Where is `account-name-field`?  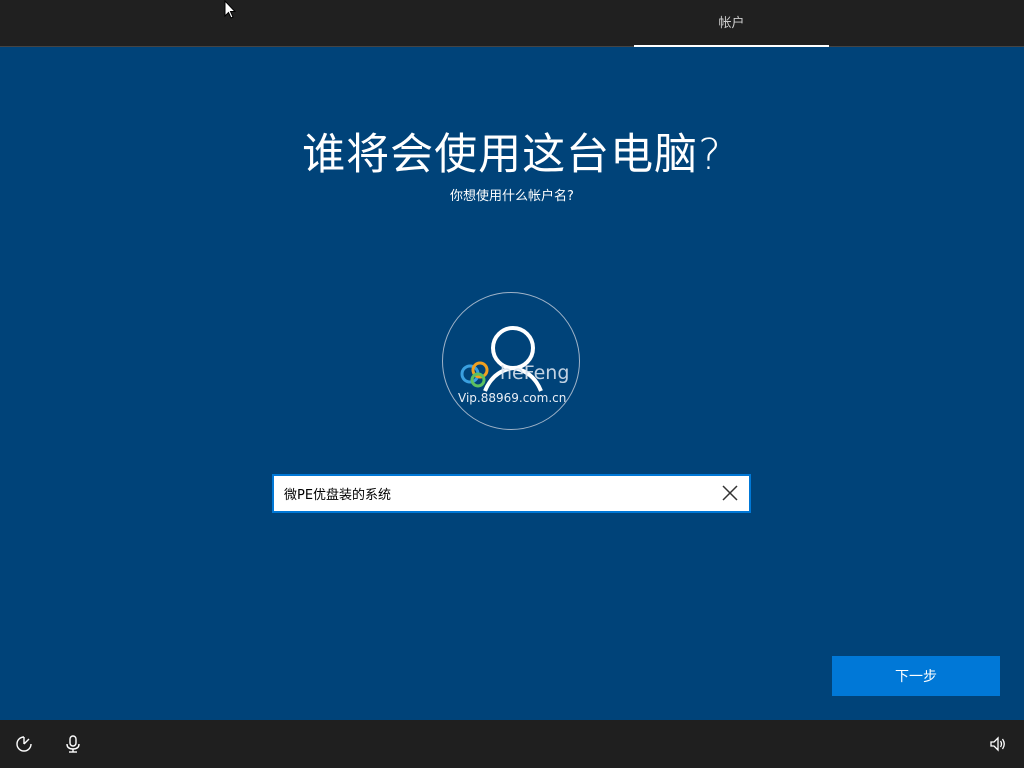
account-name-field is located at coordinates (511, 493).